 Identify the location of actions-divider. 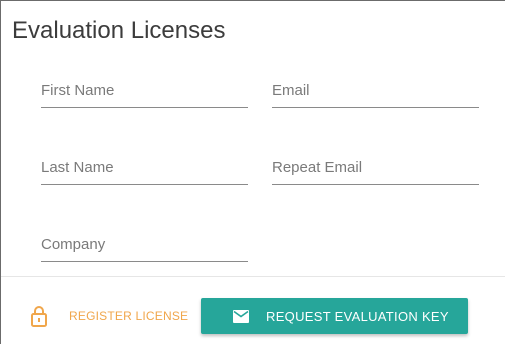
(253, 276).